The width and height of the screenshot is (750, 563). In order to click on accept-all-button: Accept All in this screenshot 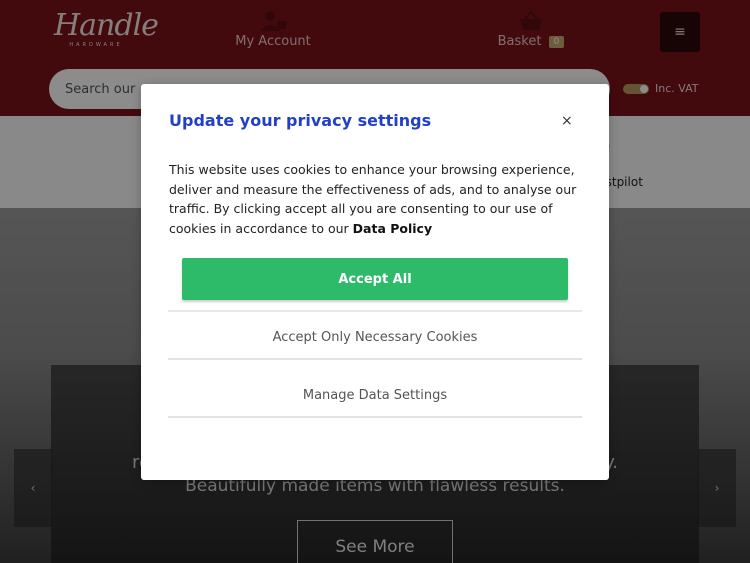, I will do `click(375, 279)`.